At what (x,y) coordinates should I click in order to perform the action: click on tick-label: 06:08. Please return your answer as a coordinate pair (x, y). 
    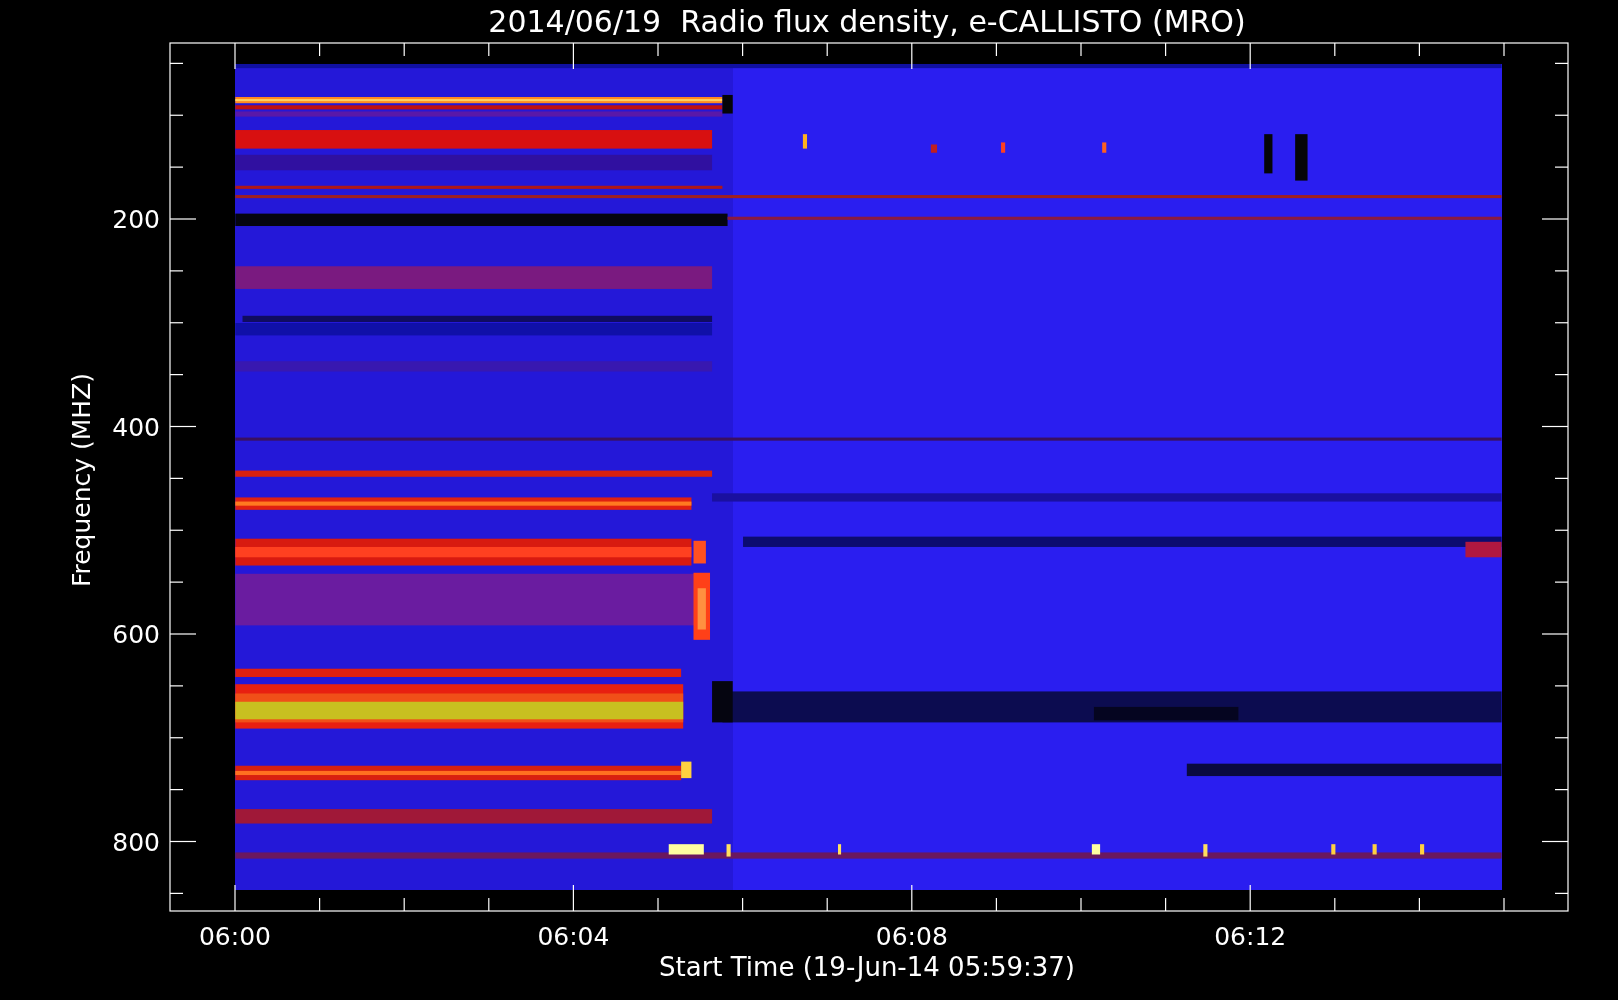
    Looking at the image, I should click on (911, 936).